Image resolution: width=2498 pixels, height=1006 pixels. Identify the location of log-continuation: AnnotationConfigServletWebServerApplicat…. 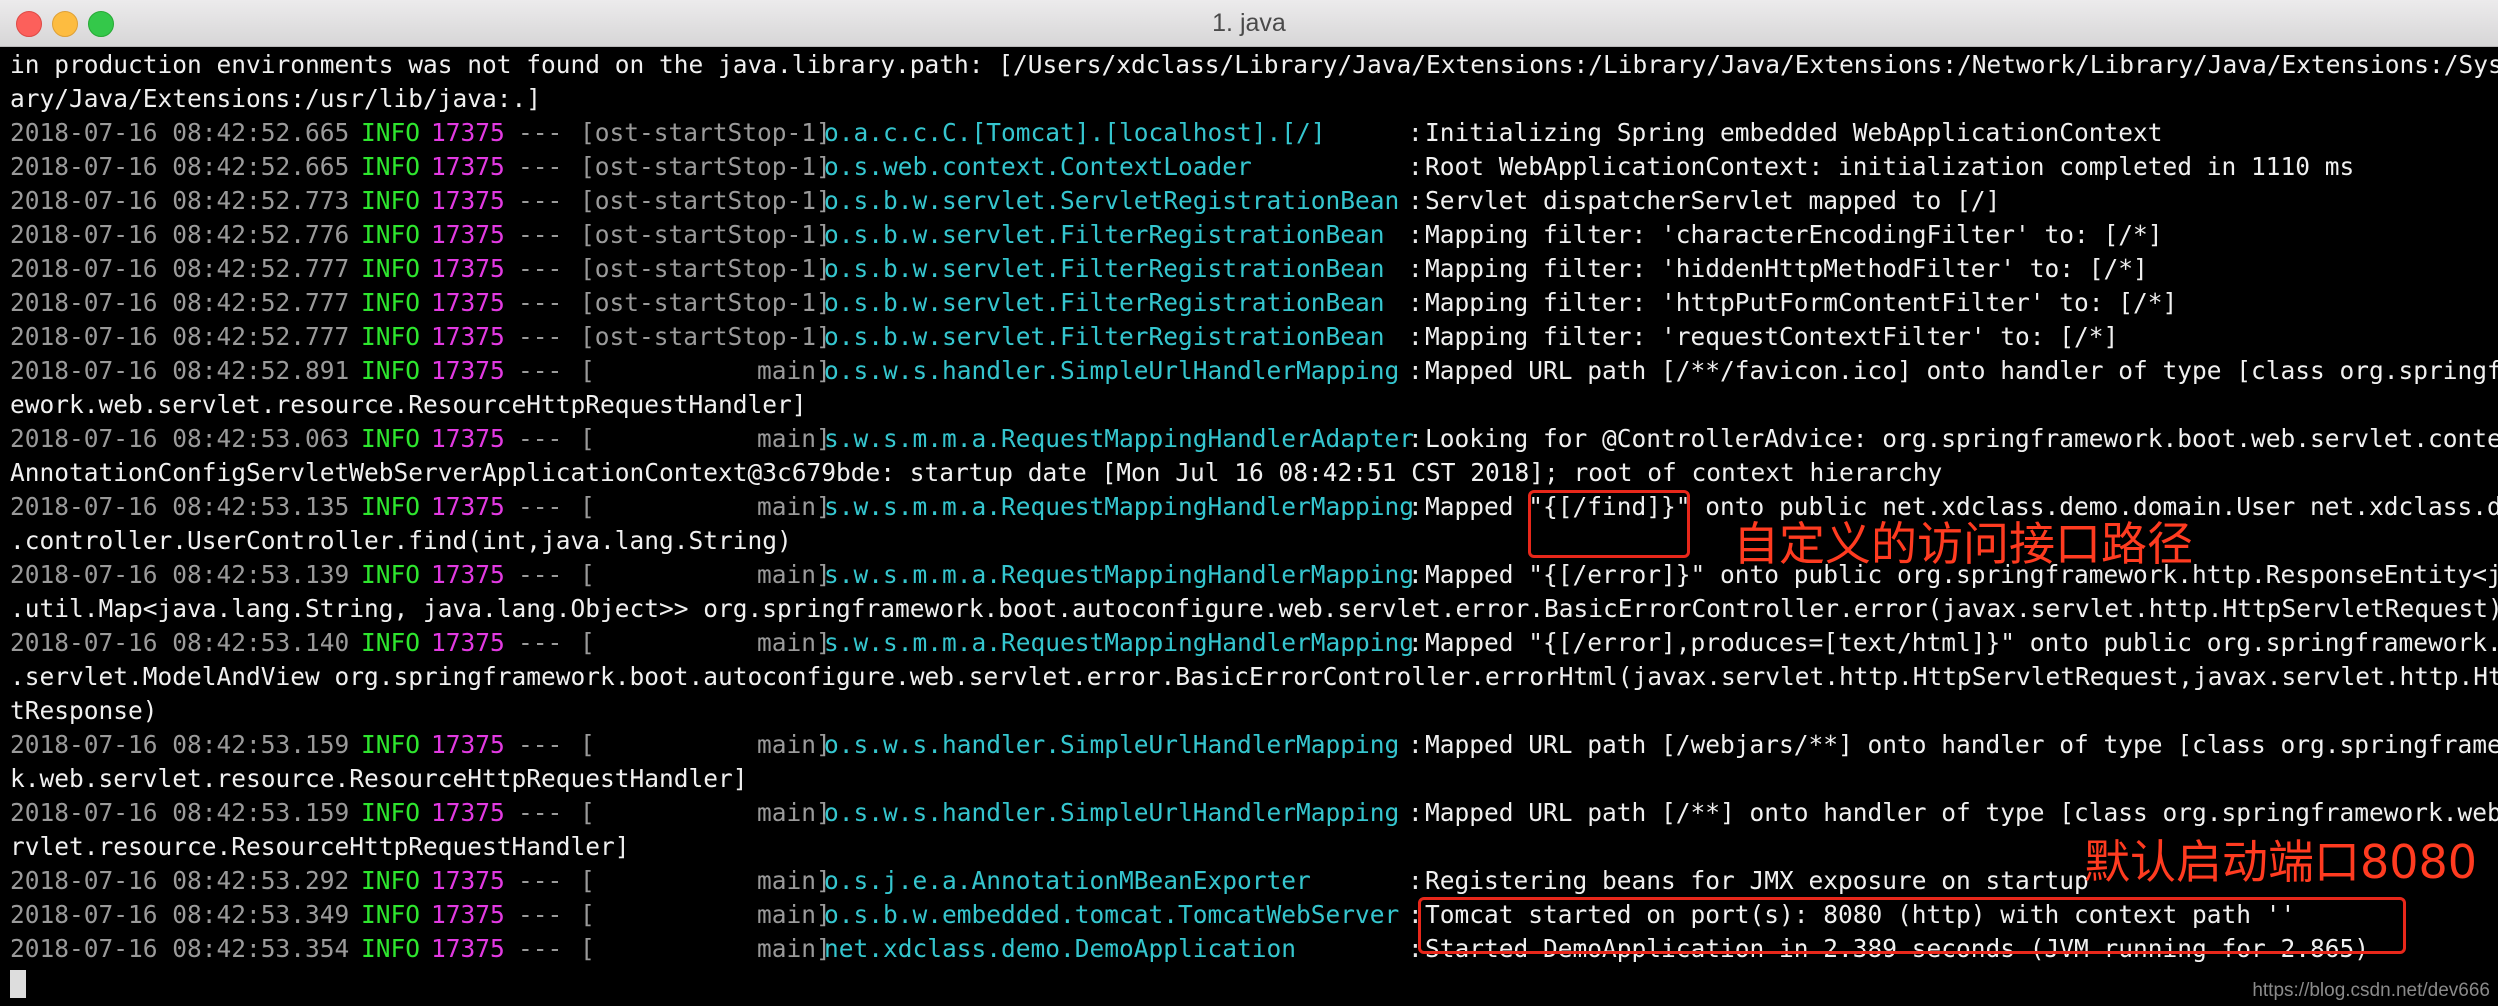
(1250, 473).